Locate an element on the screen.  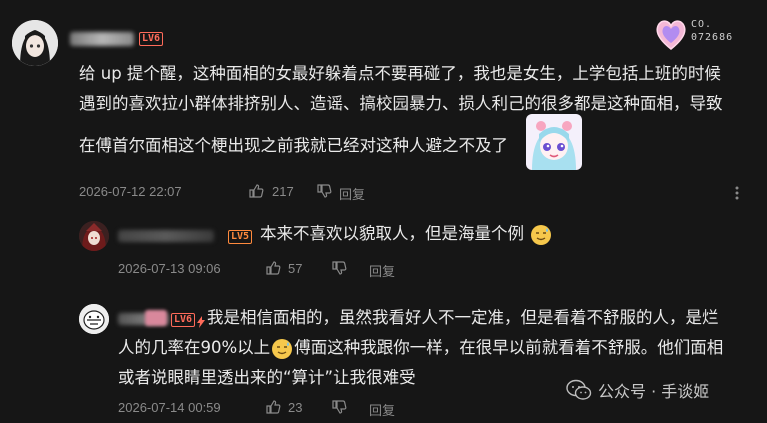
comment-line: 本来不喜欢以貌取人，但是海量个例 is located at coordinates (392, 233).